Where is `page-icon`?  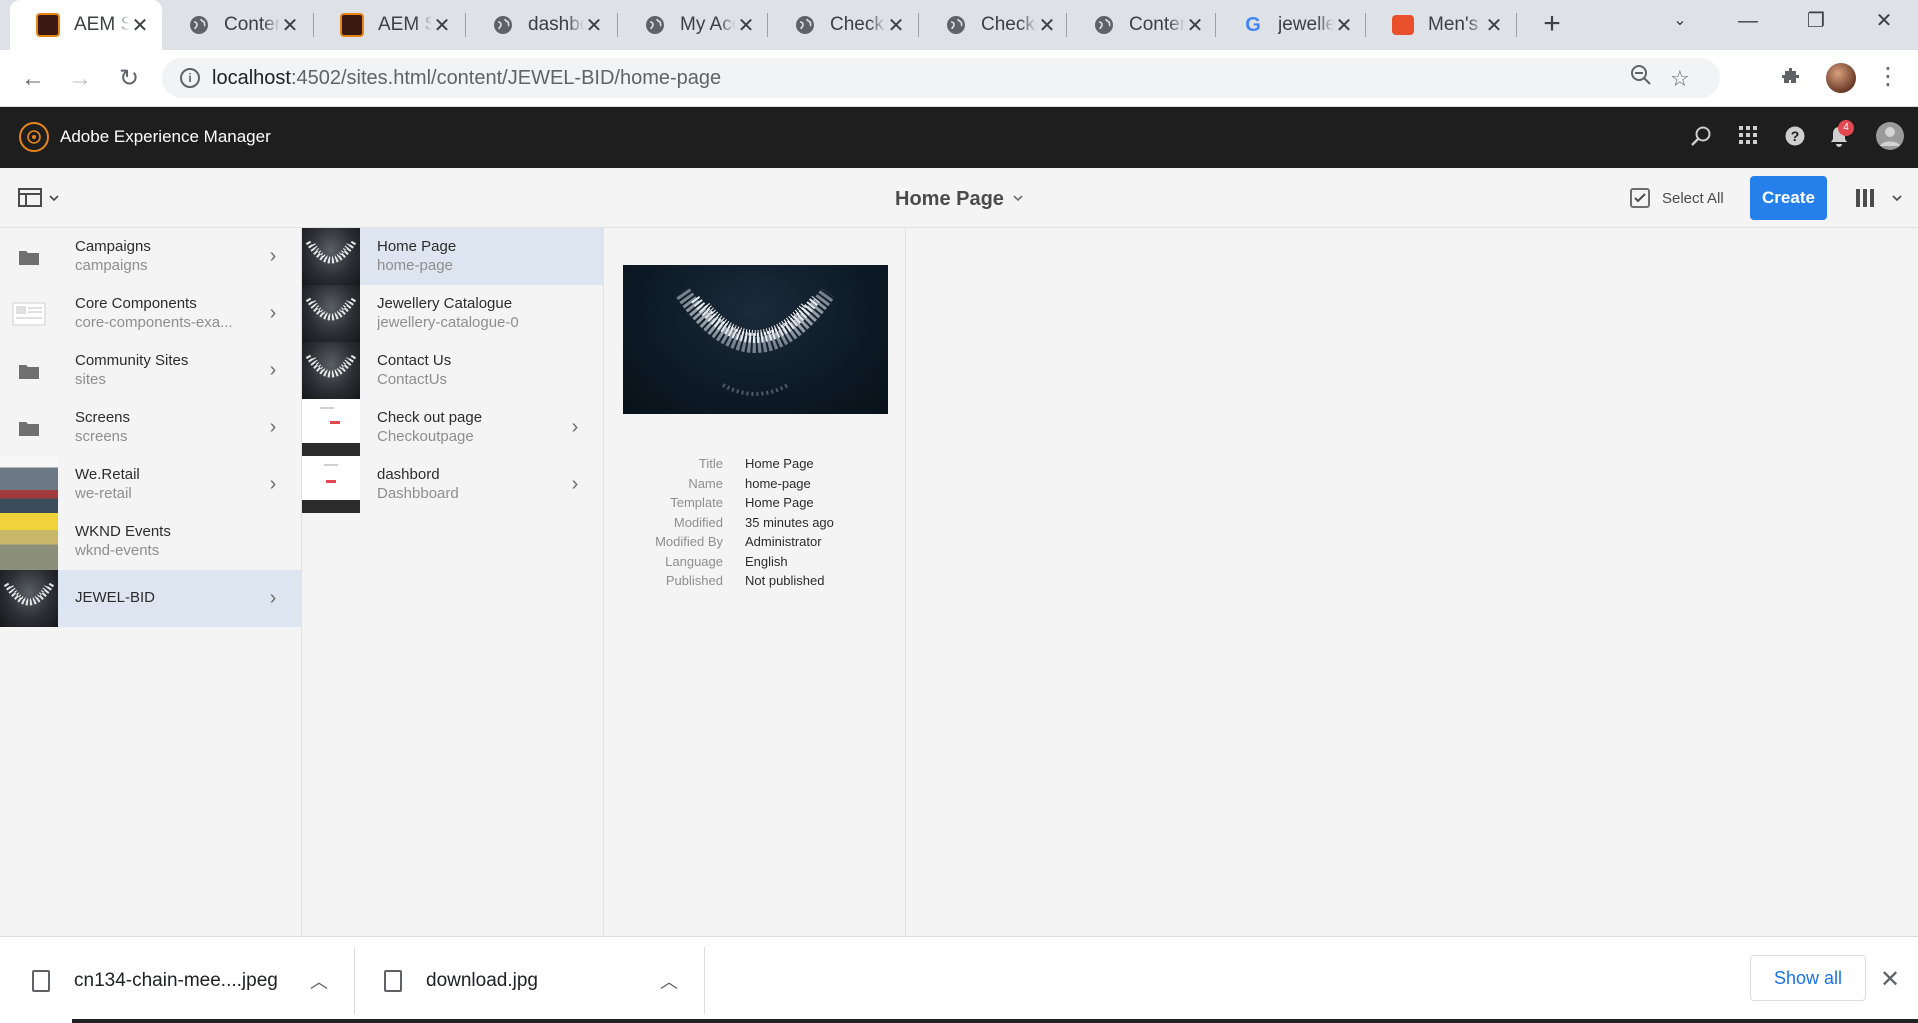
page-icon is located at coordinates (29, 313).